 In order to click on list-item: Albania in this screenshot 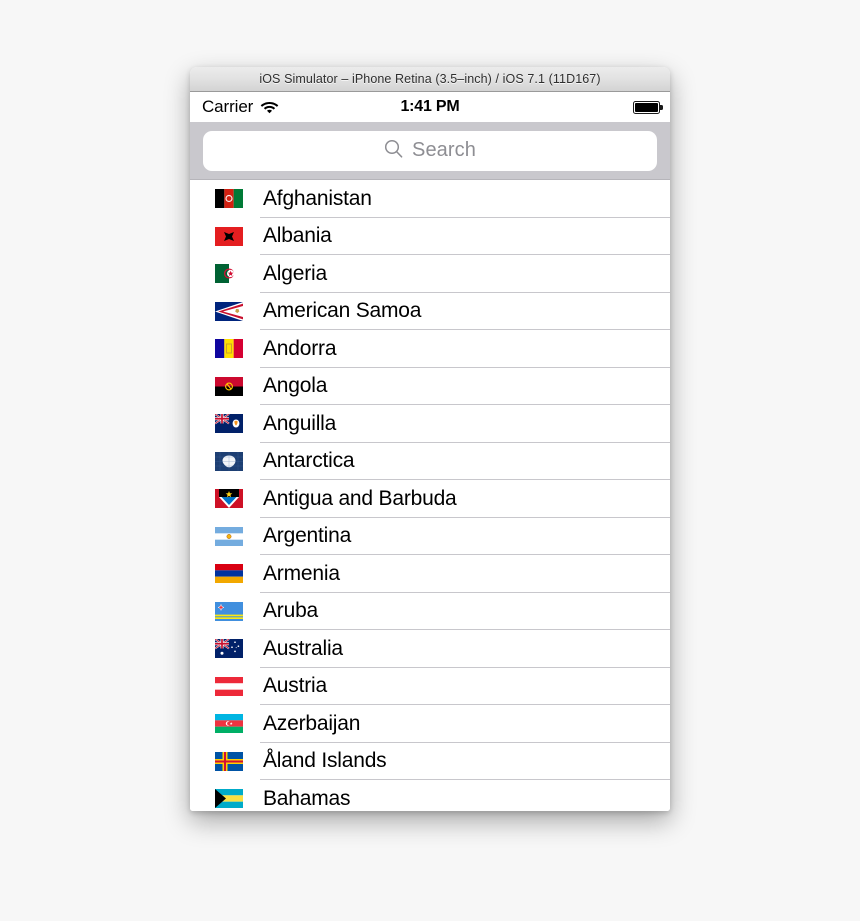, I will do `click(430, 236)`.